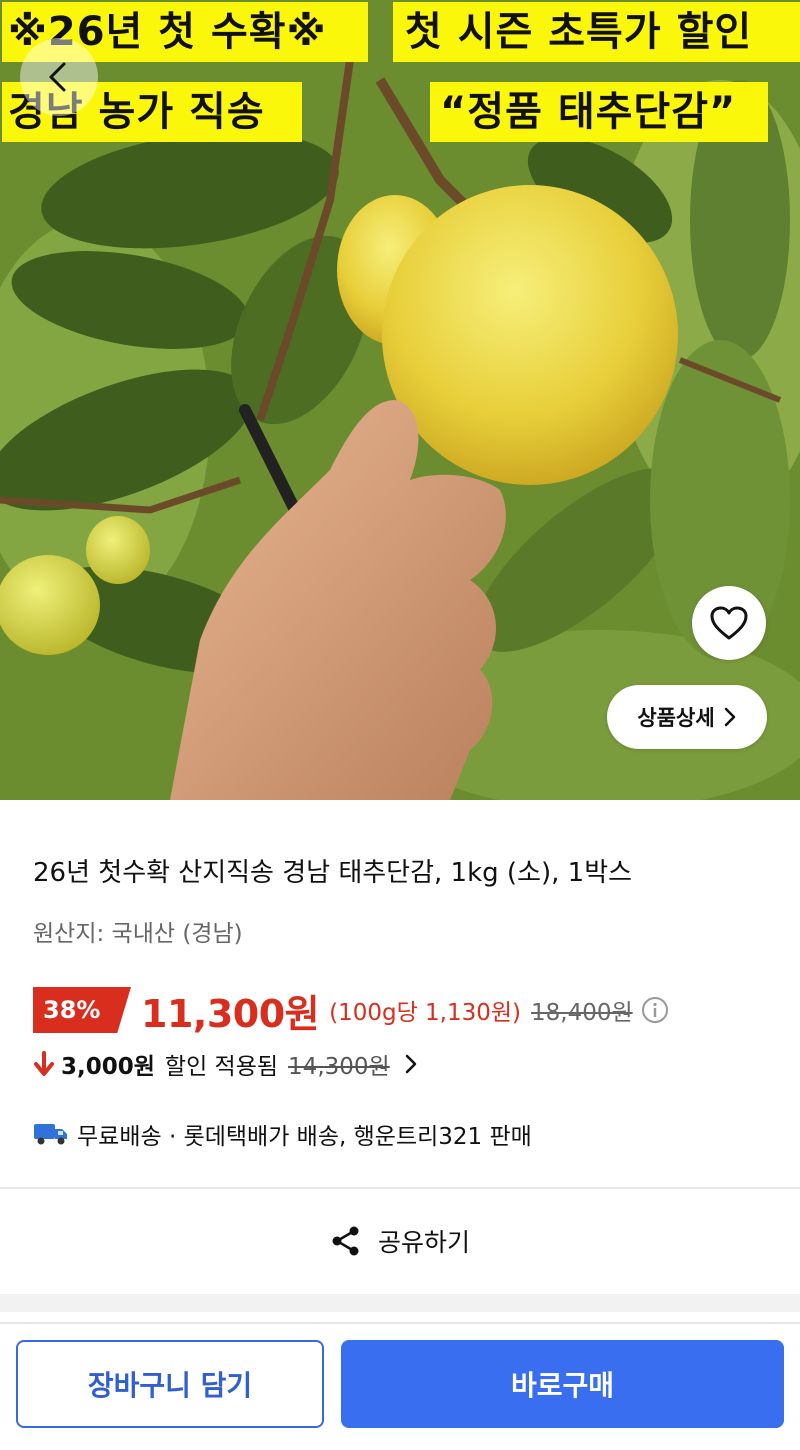 The image size is (800, 1450). I want to click on banner-first-season-sale: 첫 시즌 초특가 할인, so click(596, 32).